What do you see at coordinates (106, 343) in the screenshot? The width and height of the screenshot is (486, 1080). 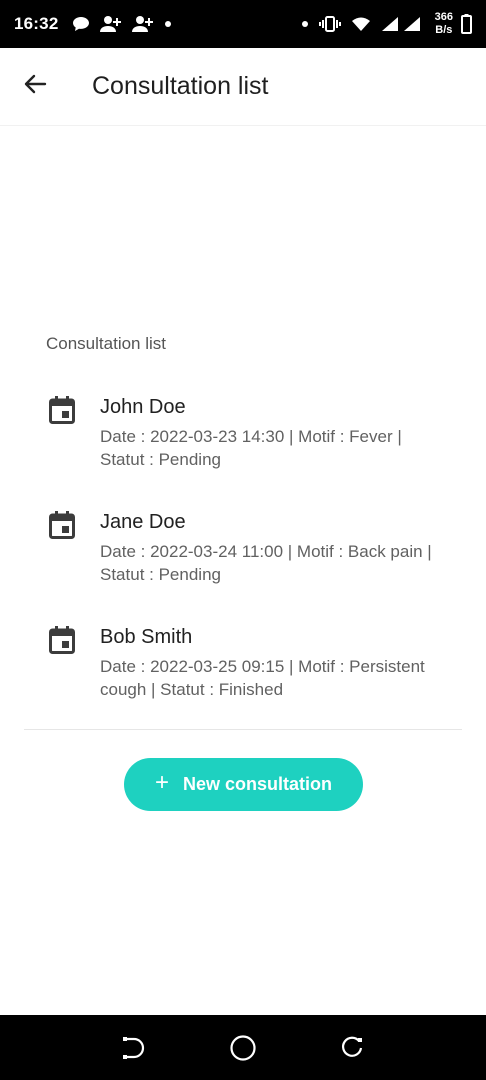 I see `section-label: Consultation list` at bounding box center [106, 343].